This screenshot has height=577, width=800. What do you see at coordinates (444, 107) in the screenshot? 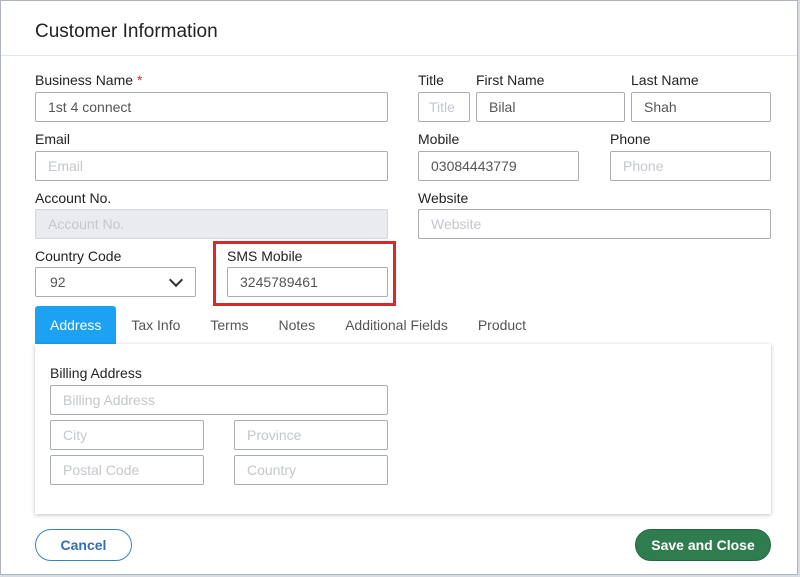
I see `title-input` at bounding box center [444, 107].